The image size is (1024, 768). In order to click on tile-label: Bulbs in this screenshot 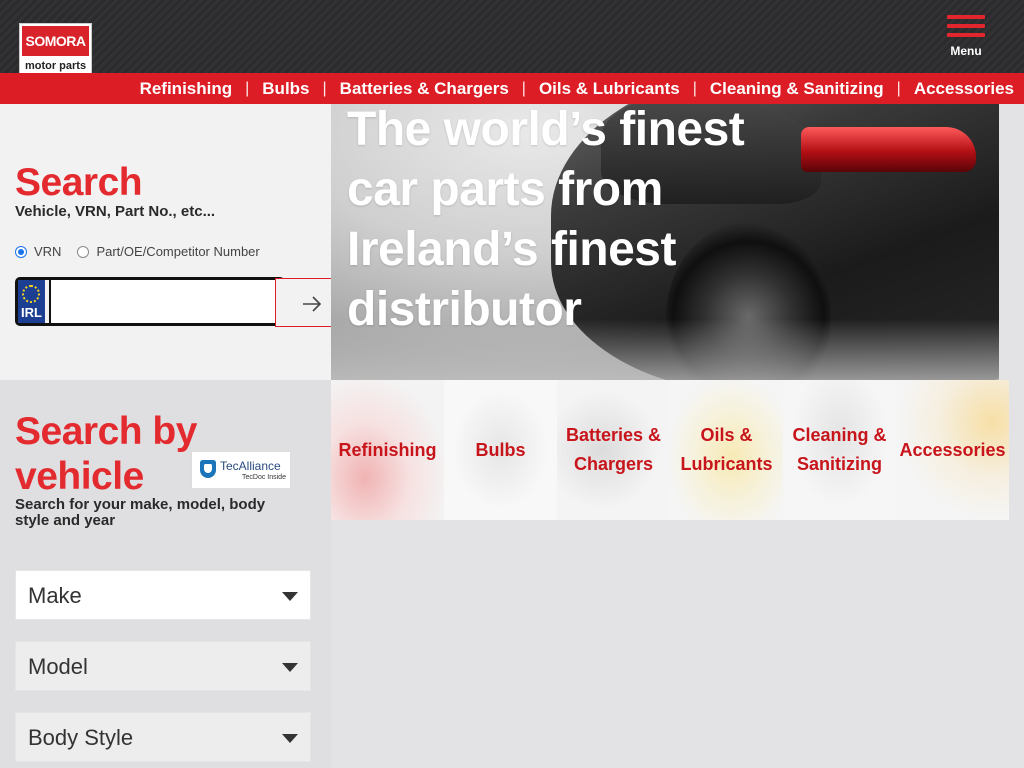, I will do `click(500, 449)`.